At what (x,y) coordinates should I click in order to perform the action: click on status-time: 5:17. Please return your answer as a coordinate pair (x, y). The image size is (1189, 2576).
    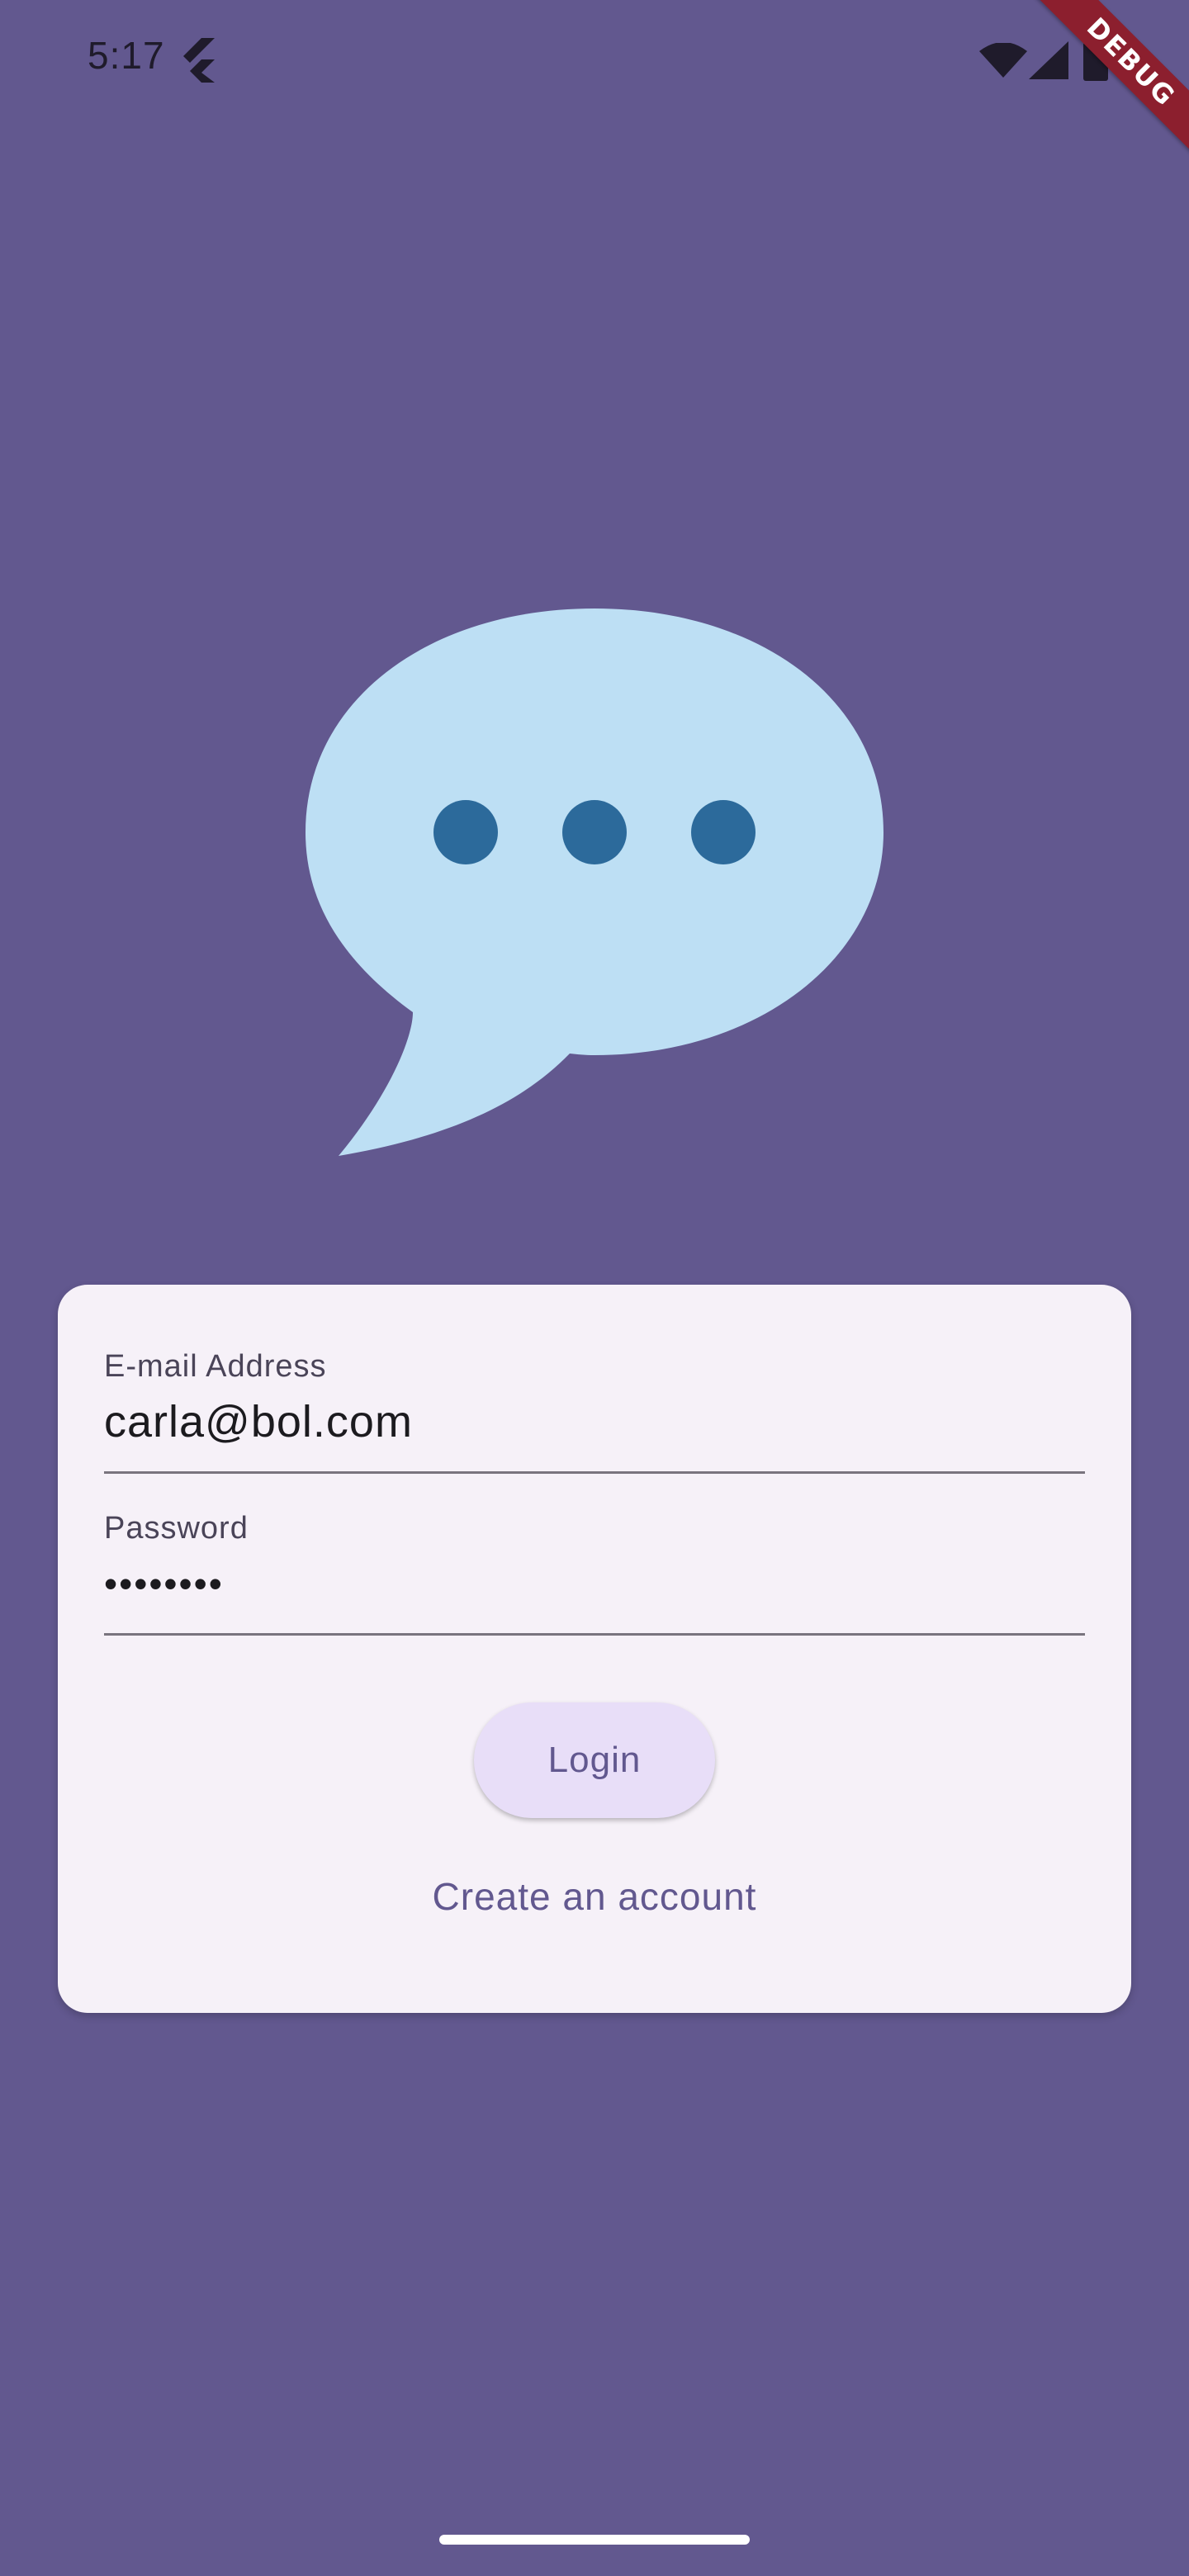
    Looking at the image, I should click on (126, 55).